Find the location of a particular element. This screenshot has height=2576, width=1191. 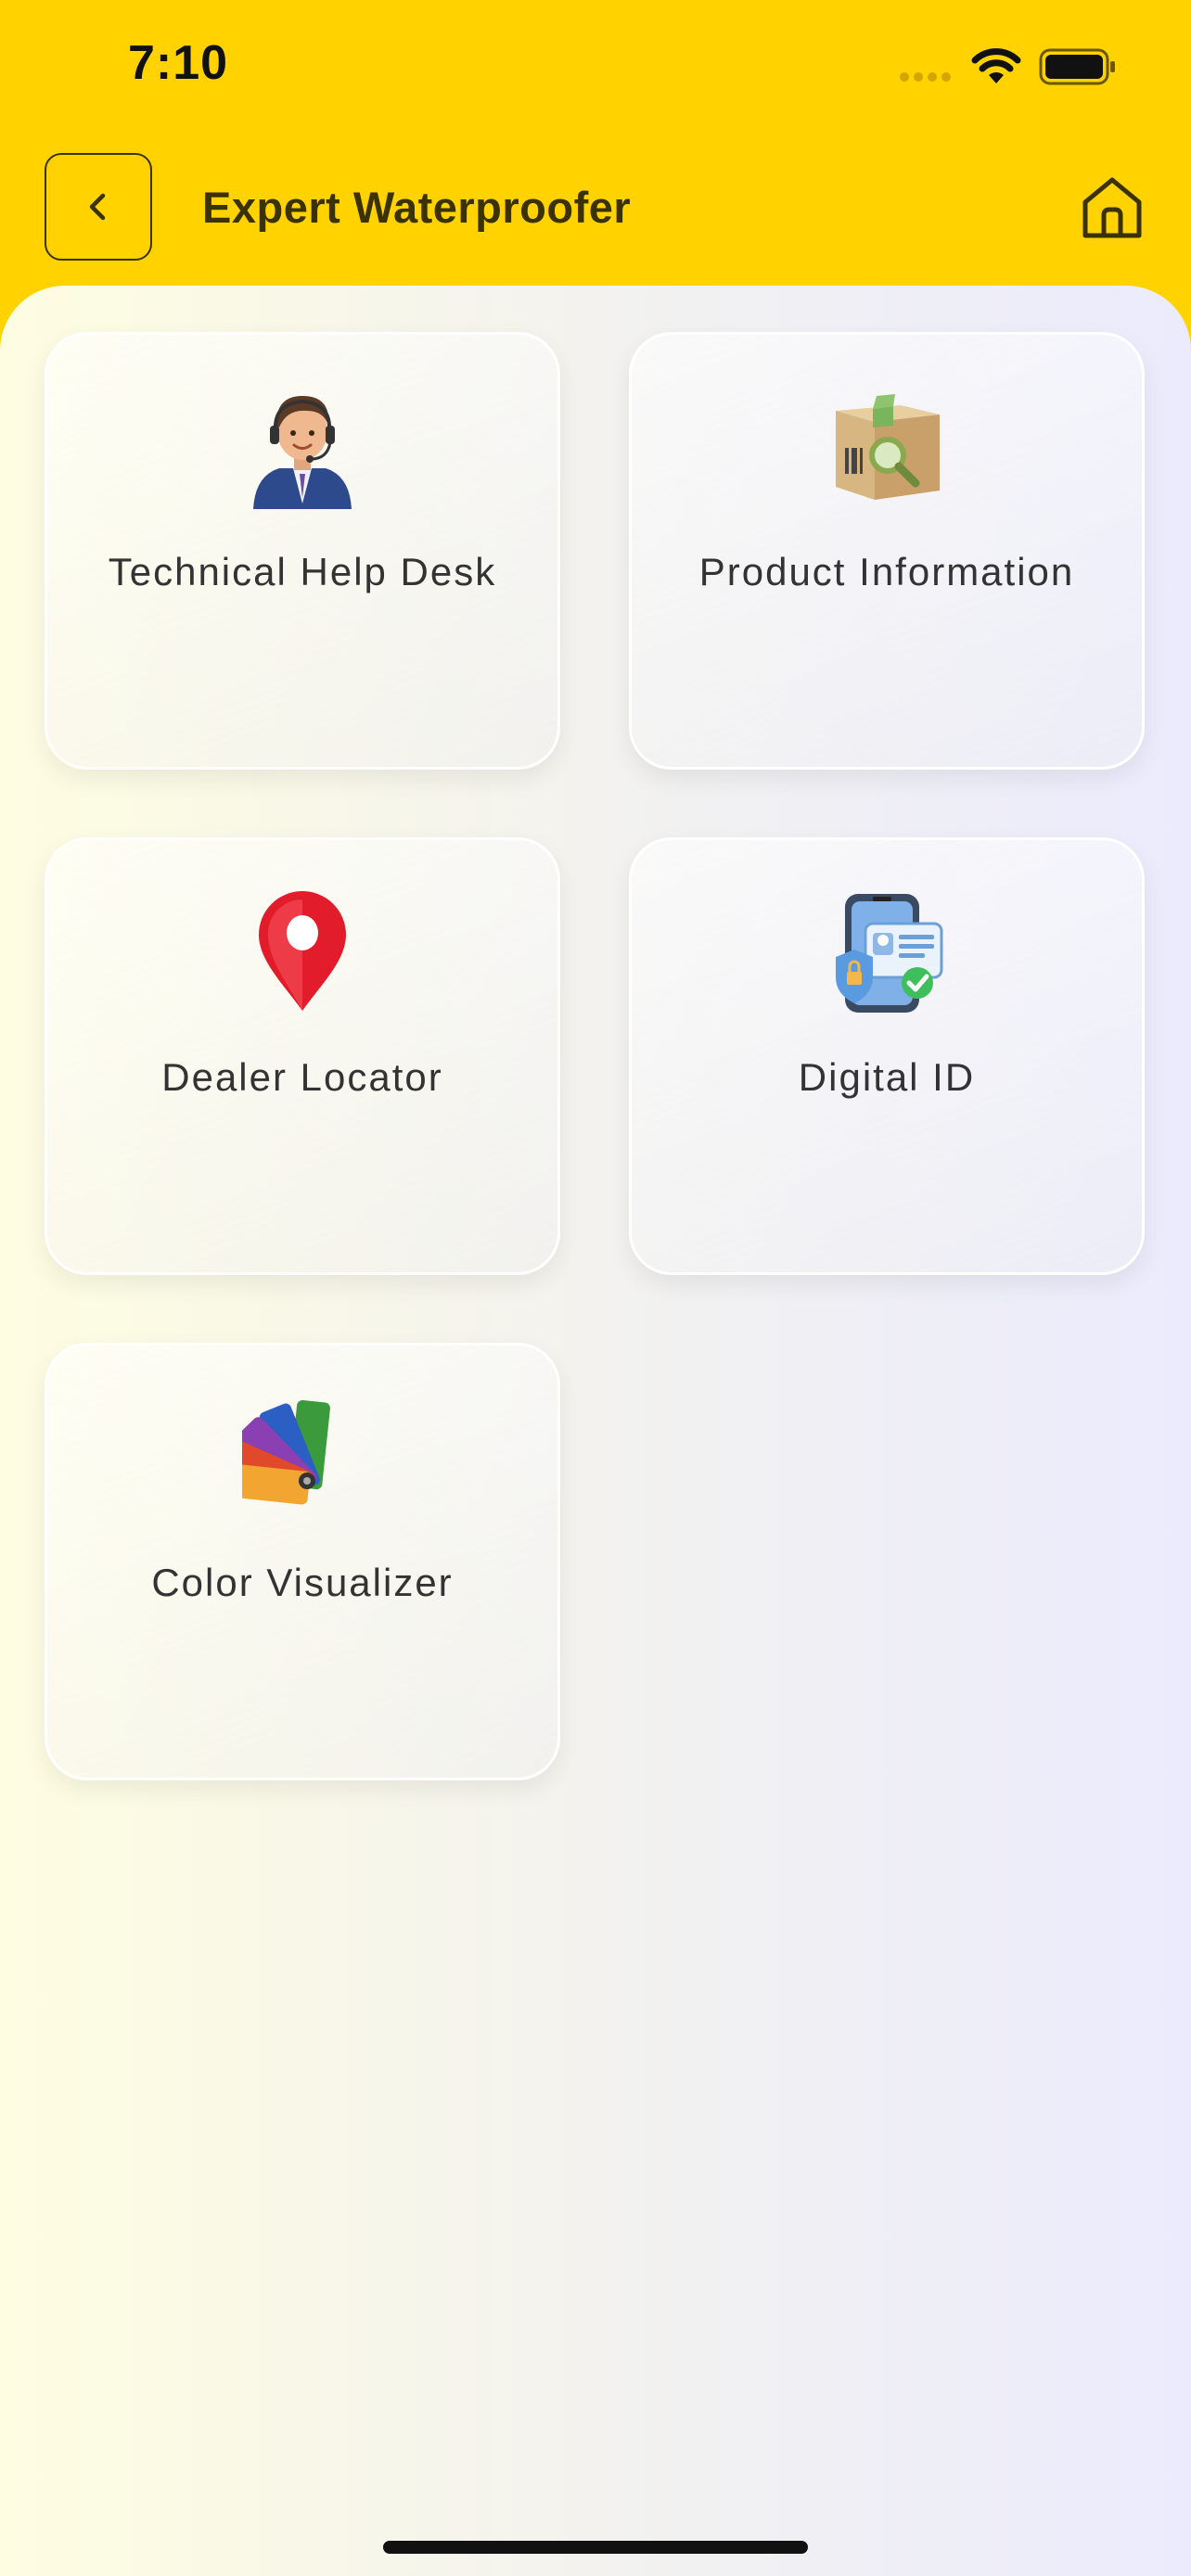

menu-card-dealer-locator: Dealer Locator is located at coordinates (302, 1056).